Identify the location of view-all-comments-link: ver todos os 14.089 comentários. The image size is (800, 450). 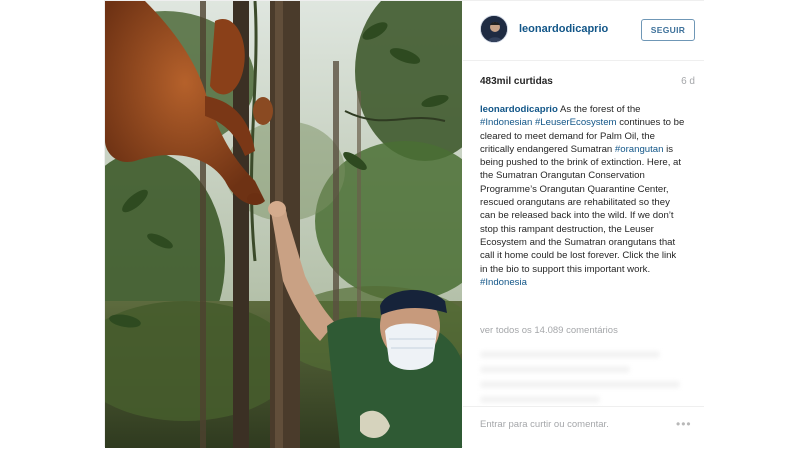
(549, 330).